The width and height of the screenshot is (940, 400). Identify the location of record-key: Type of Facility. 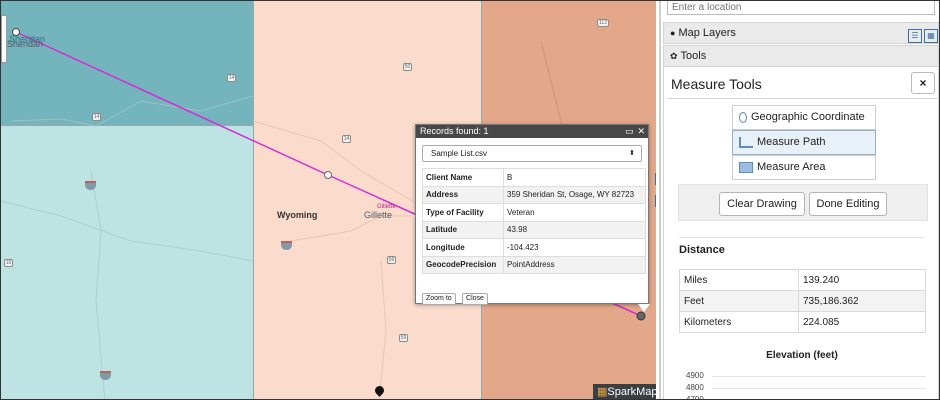
(463, 212).